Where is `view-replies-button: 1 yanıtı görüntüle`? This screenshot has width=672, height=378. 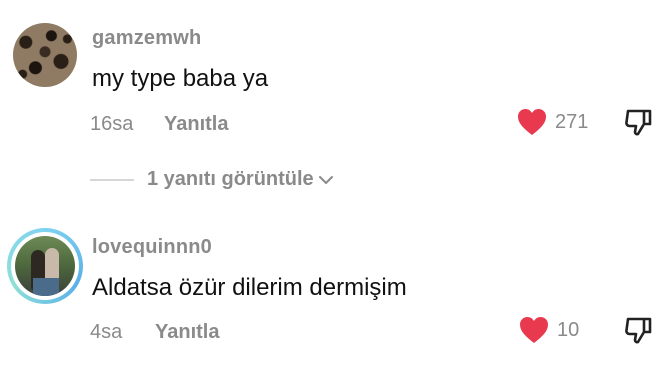 view-replies-button: 1 yanıtı görüntüle is located at coordinates (212, 179).